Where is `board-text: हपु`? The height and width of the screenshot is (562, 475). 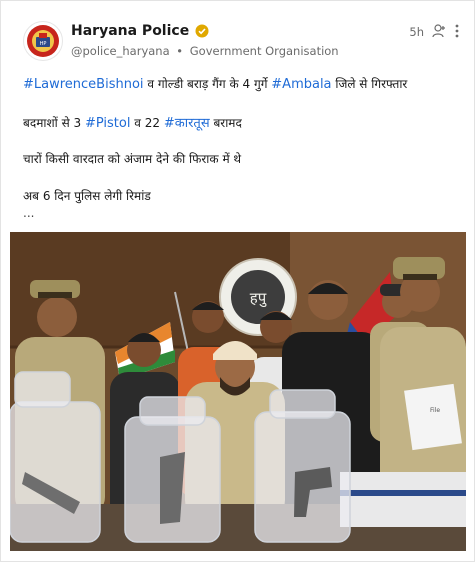
board-text: हपु is located at coordinates (258, 298).